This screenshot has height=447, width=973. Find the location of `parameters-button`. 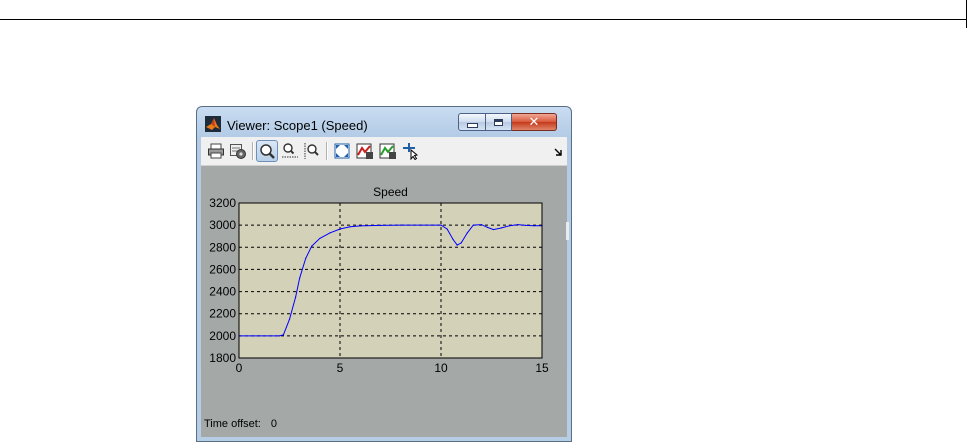

parameters-button is located at coordinates (238, 151).